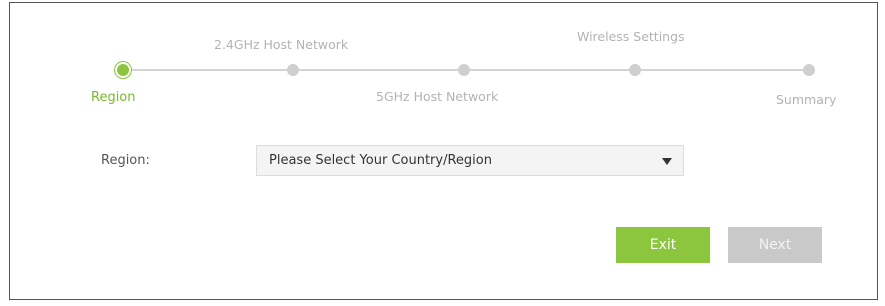  I want to click on step-dot-2-4ghz-host-network, so click(293, 70).